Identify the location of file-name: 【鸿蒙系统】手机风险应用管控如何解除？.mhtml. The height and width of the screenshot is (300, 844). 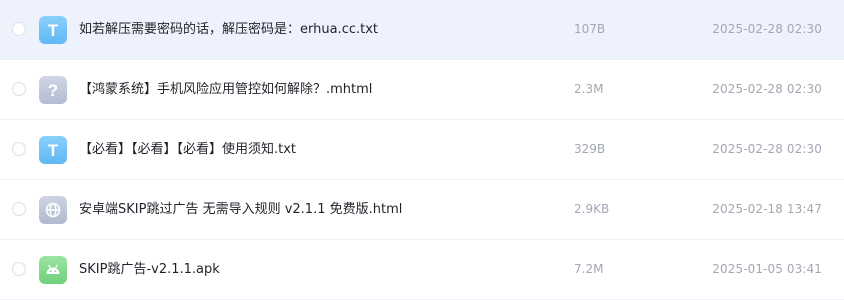
(225, 89).